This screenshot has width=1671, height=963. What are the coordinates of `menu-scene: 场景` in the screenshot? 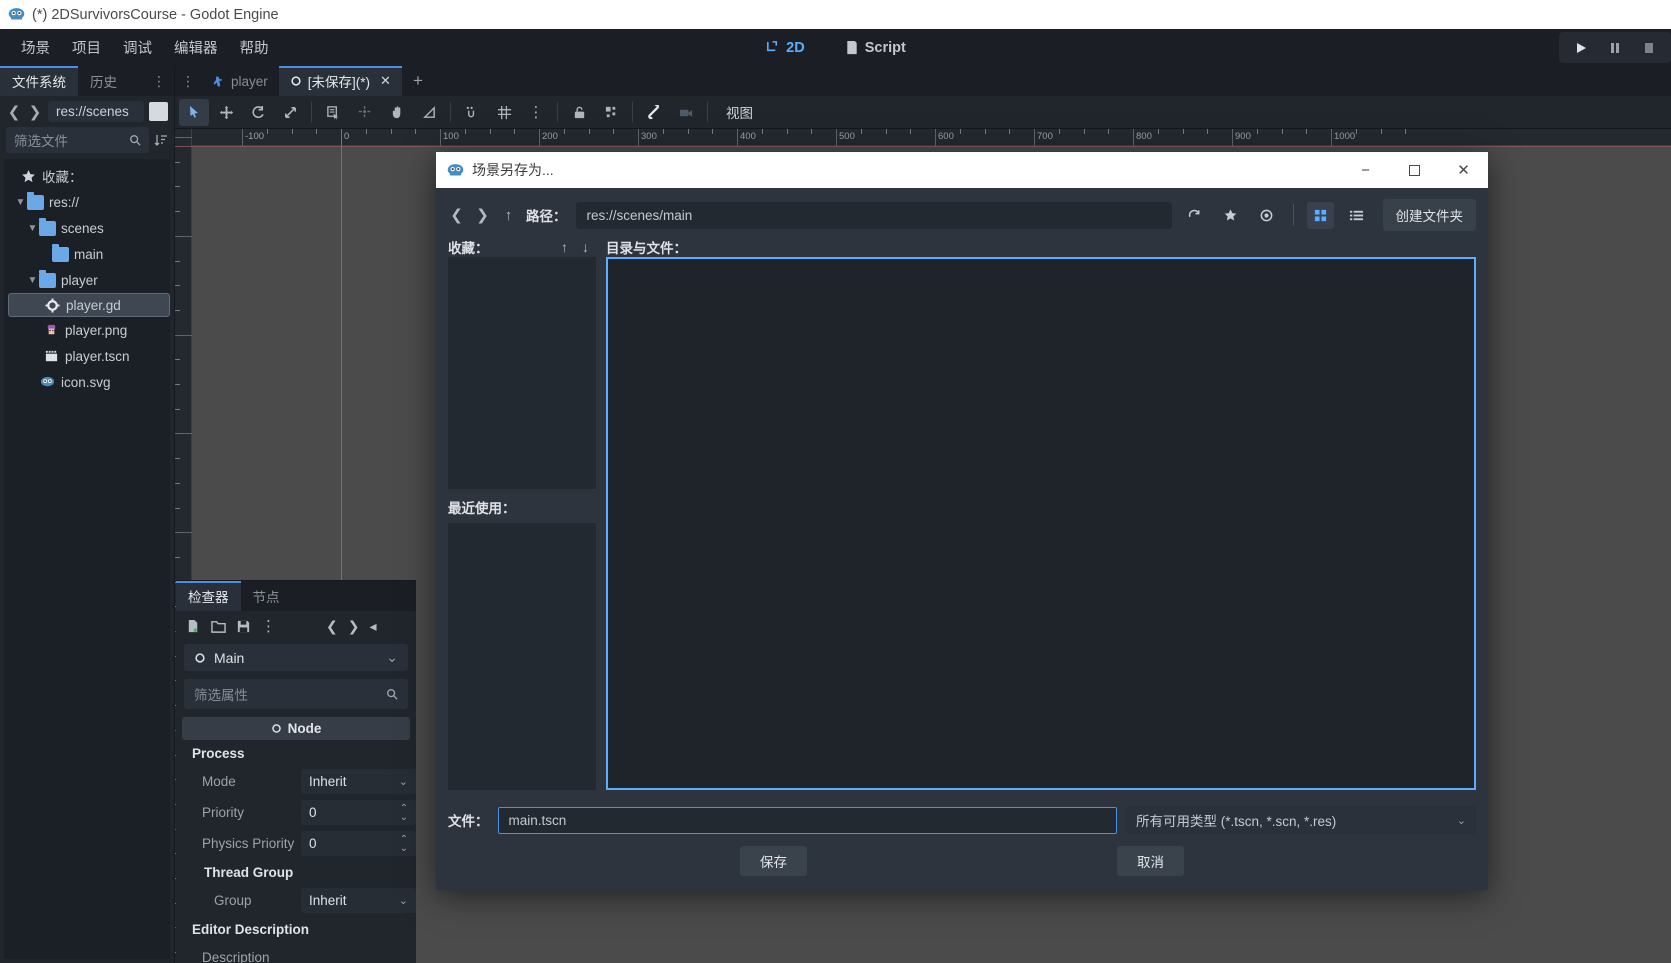 It's located at (35, 47).